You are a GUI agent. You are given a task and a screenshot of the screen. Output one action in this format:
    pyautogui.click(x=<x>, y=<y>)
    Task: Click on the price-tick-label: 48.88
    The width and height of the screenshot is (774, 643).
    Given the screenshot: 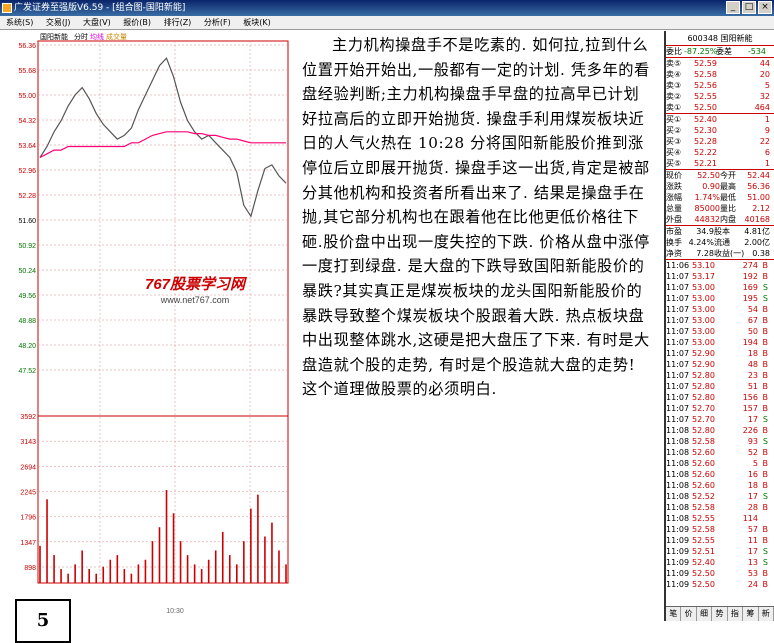 What is the action you would take?
    pyautogui.click(x=27, y=321)
    